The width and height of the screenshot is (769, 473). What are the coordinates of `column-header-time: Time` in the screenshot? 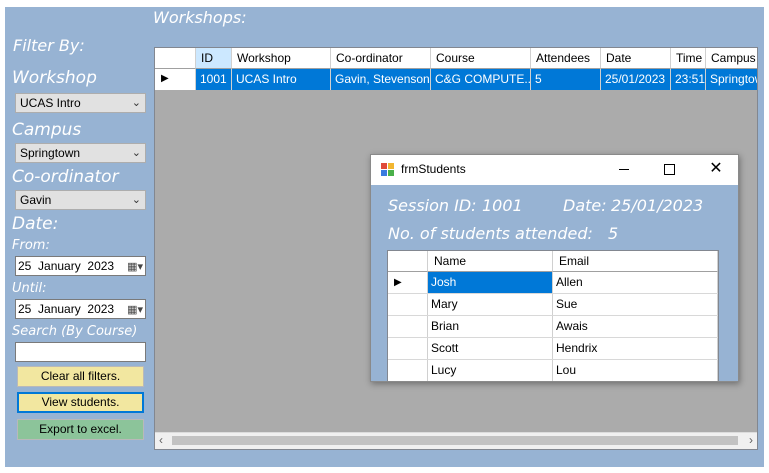 It's located at (688, 58).